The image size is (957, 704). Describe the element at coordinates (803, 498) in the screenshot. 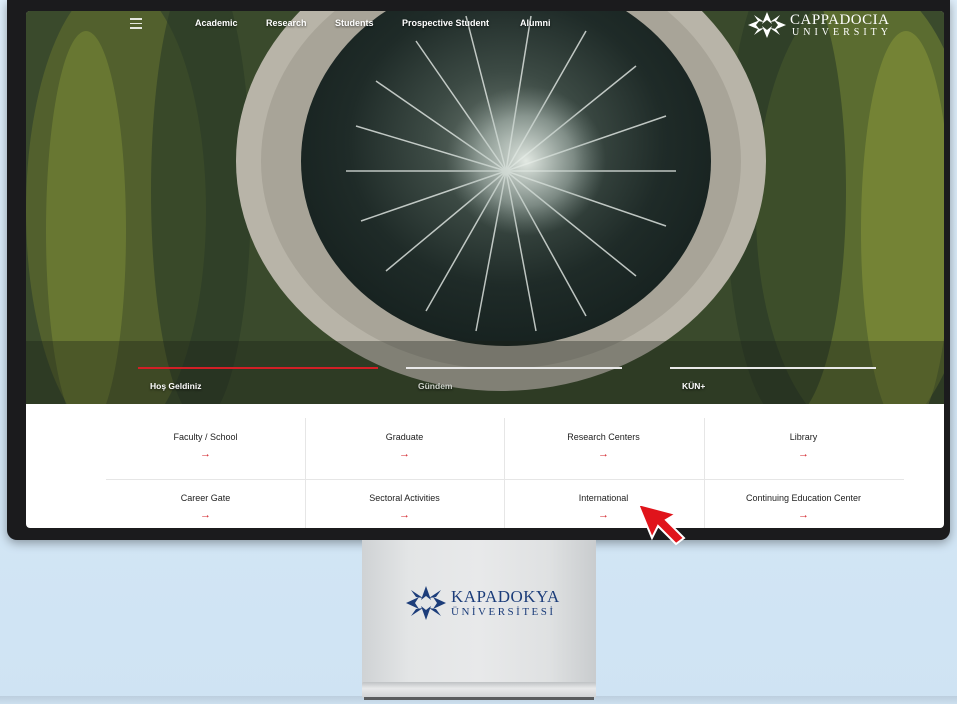

I see `quick-link-label: Continuing Education Center` at that location.